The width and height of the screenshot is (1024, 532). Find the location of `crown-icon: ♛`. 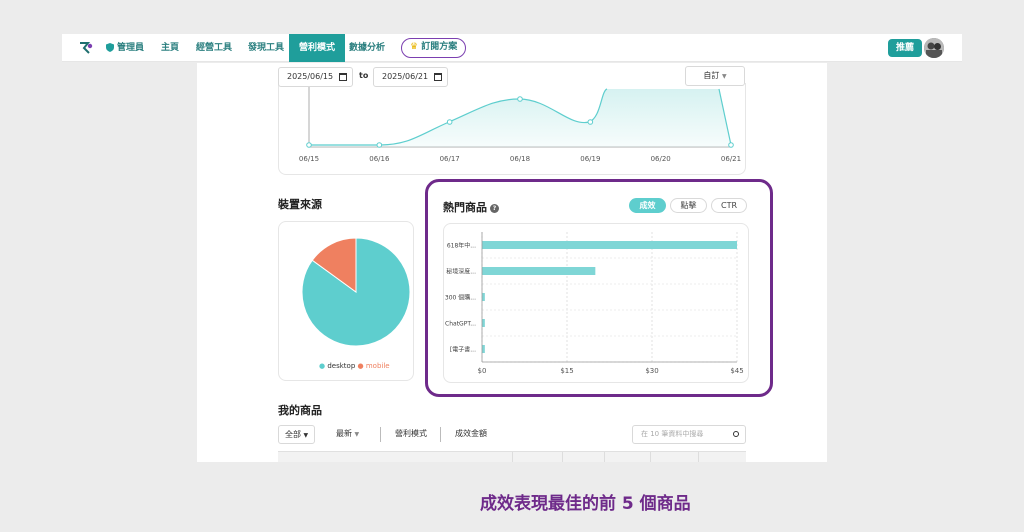

crown-icon: ♛ is located at coordinates (414, 47).